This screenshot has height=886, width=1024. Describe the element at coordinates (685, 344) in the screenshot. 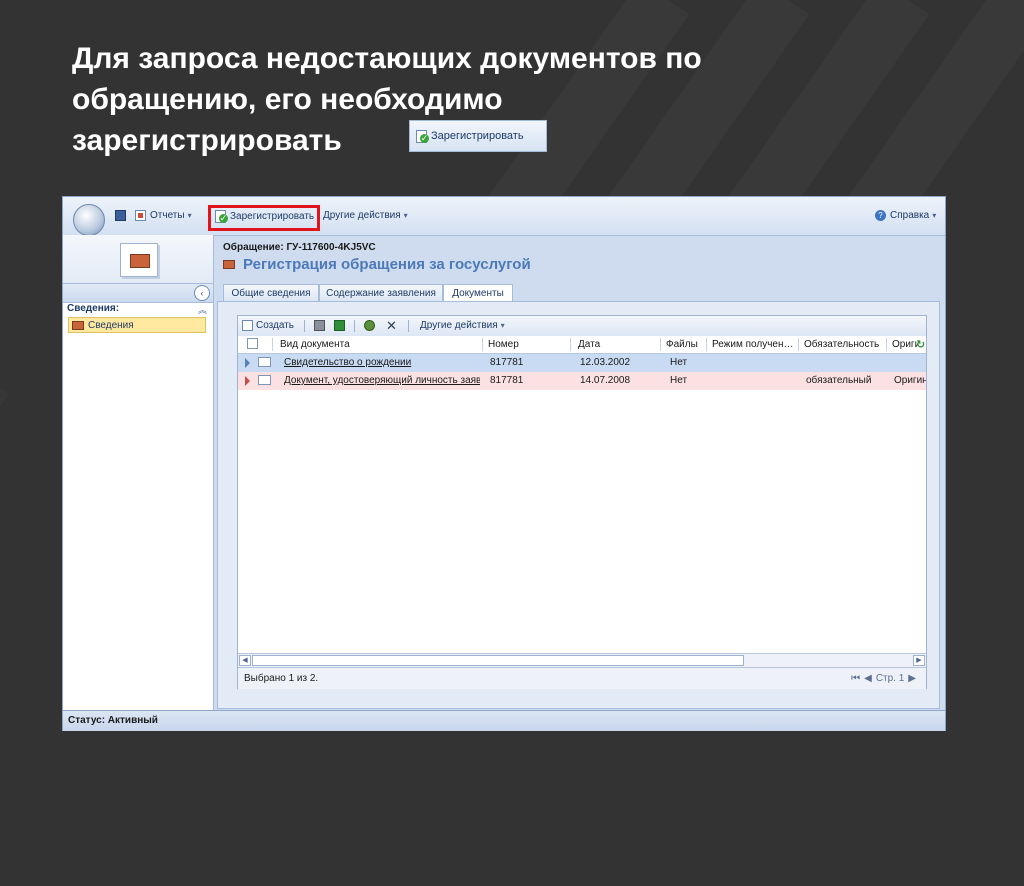

I see `column-files: Файлы` at that location.